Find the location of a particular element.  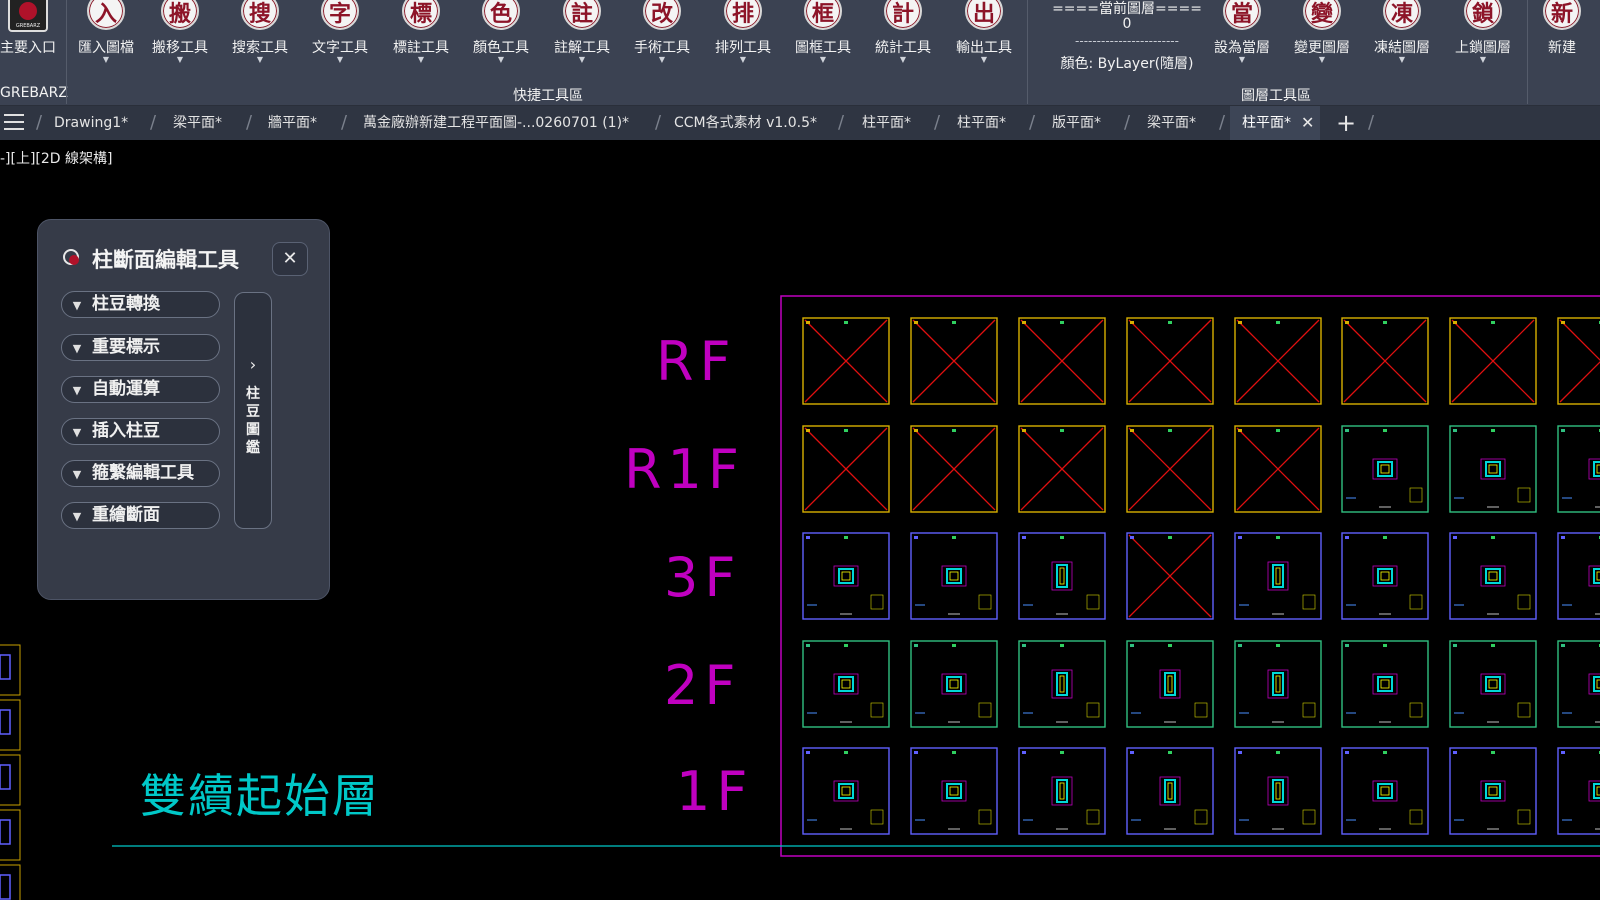

tool-frame-button: 框圖框工具 ▼ is located at coordinates (823, 39).